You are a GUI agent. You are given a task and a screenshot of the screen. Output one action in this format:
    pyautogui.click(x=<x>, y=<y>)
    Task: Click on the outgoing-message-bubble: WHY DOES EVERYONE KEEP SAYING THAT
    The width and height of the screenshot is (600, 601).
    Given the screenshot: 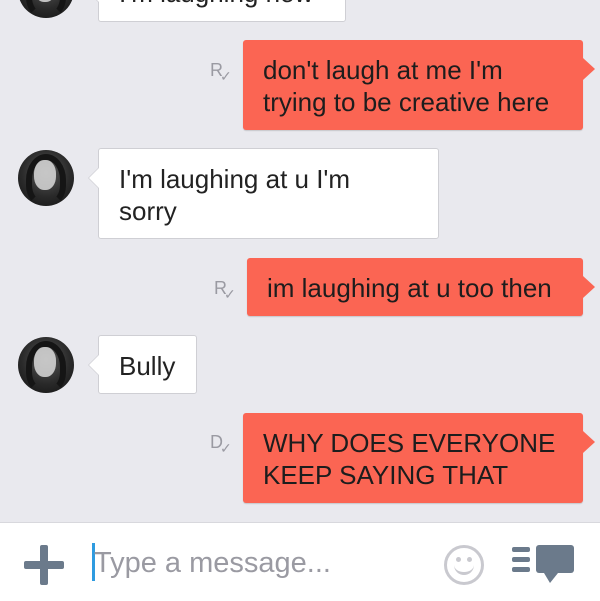 What is the action you would take?
    pyautogui.click(x=419, y=458)
    